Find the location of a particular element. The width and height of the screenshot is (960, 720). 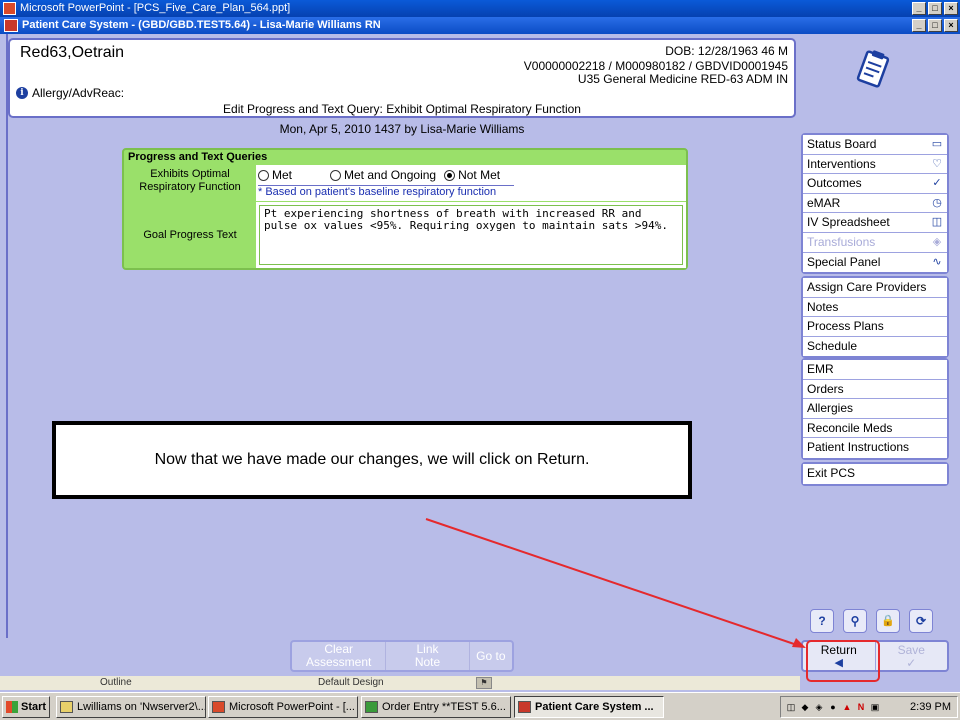

ppt-minimize-button: _ is located at coordinates (919, 8).